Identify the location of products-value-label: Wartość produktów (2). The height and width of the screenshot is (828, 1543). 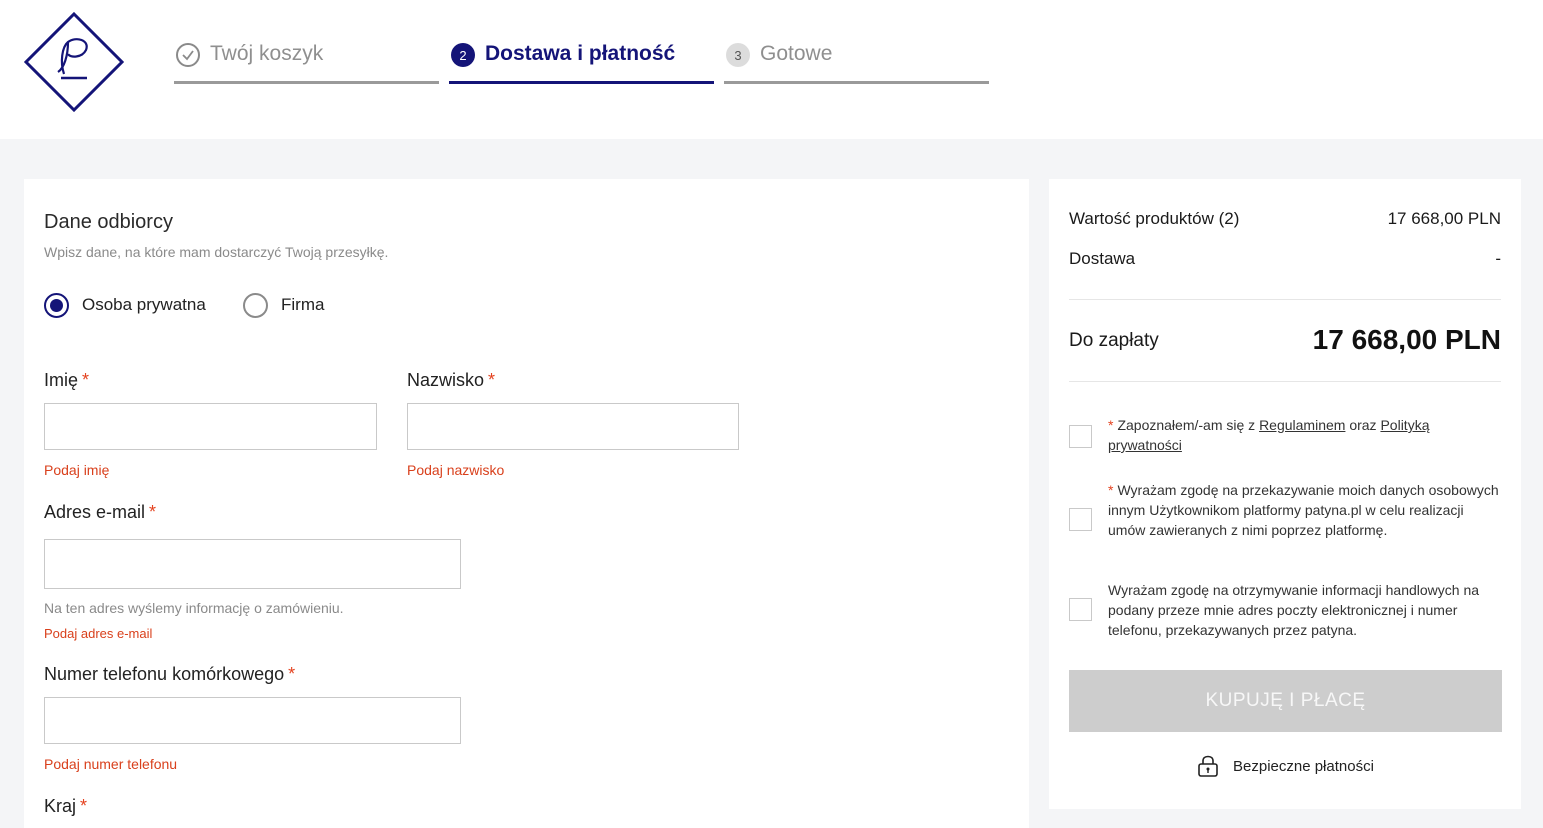
(1154, 218).